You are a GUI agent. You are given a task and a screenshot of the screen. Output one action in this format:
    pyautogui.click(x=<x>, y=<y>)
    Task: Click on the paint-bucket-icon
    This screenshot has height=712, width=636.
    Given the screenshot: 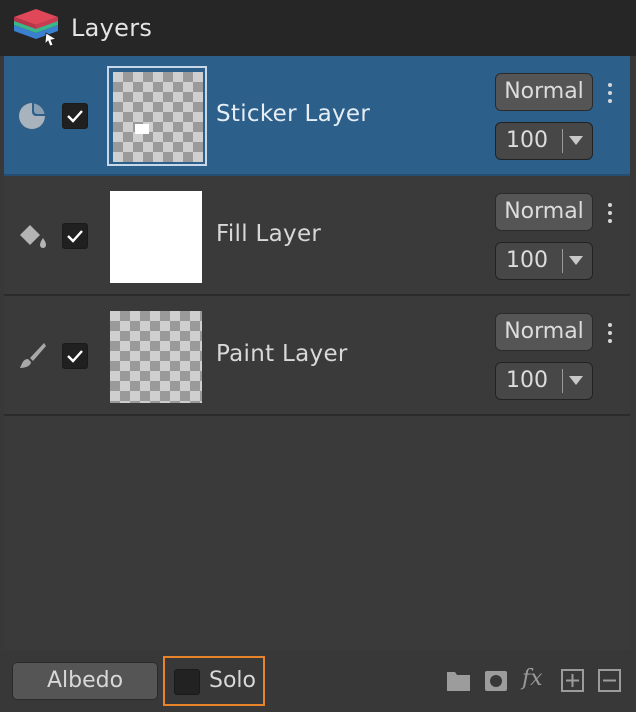 What is the action you would take?
    pyautogui.click(x=33, y=236)
    